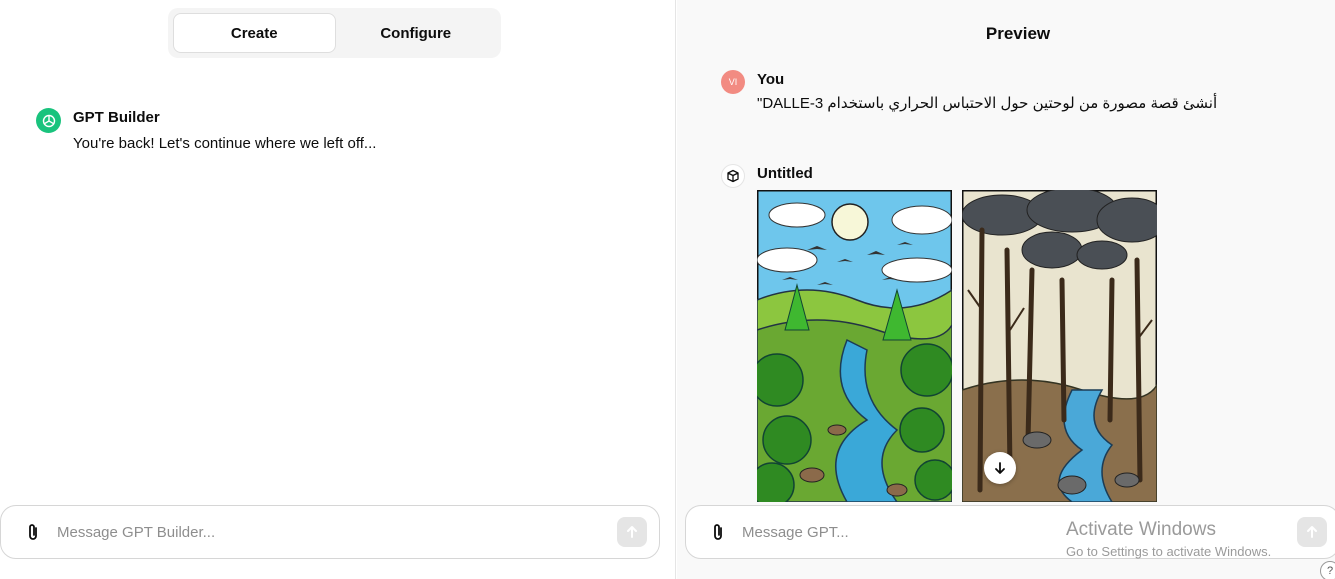  I want to click on watermark-title: Activate Windows, so click(1141, 529).